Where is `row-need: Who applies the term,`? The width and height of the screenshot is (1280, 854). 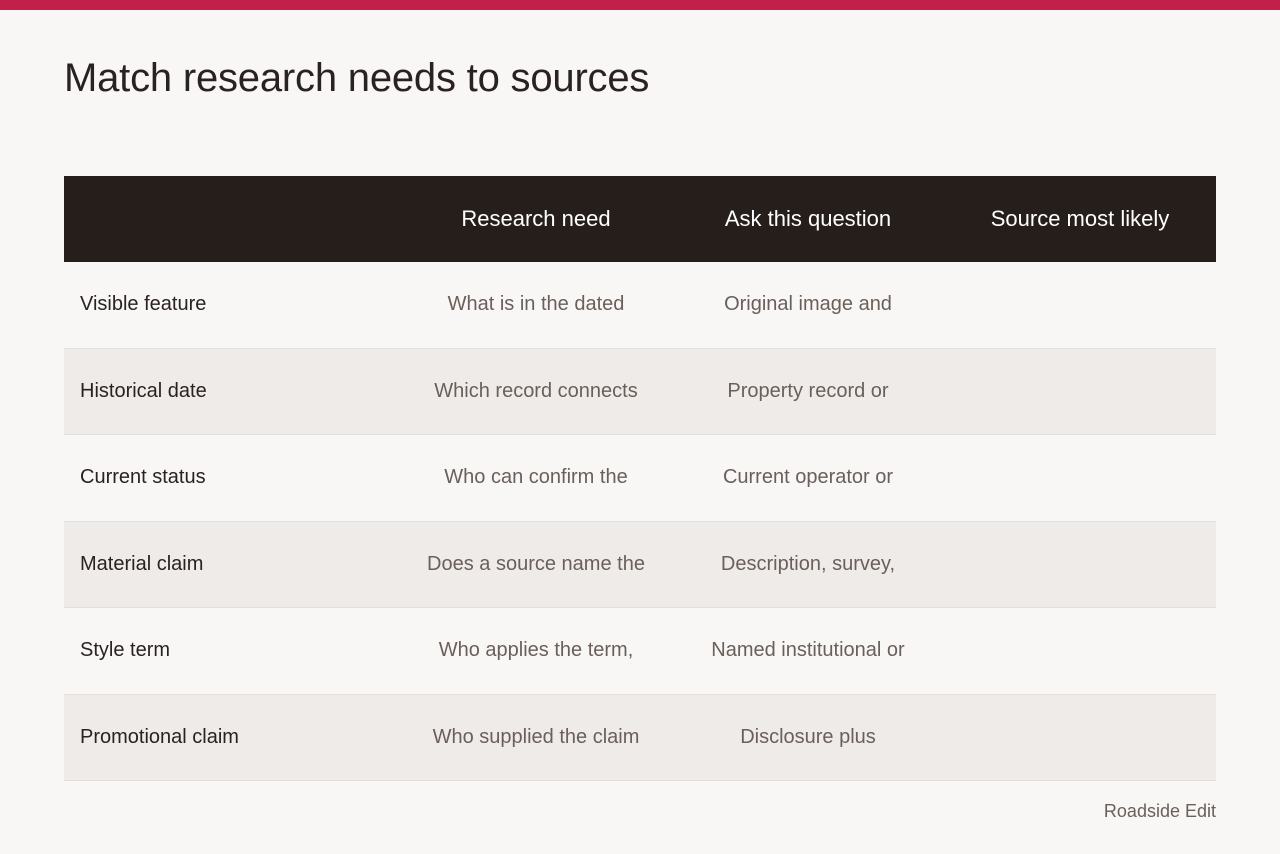
row-need: Who applies the term, is located at coordinates (536, 650).